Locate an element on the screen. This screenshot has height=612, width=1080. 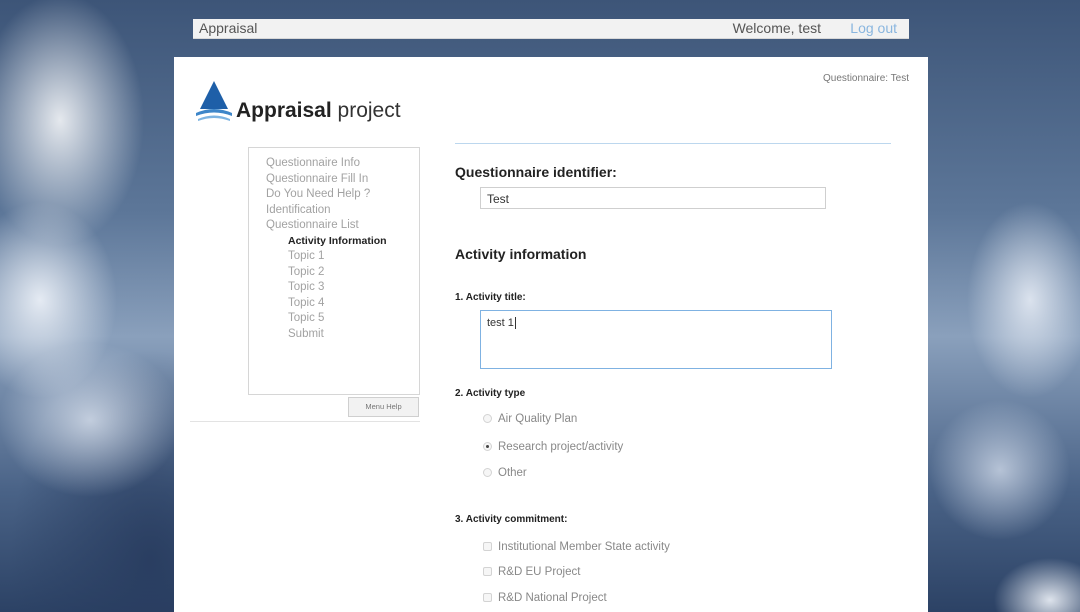
type-option-air-quality-plan: Air Quality Plan is located at coordinates (530, 419).